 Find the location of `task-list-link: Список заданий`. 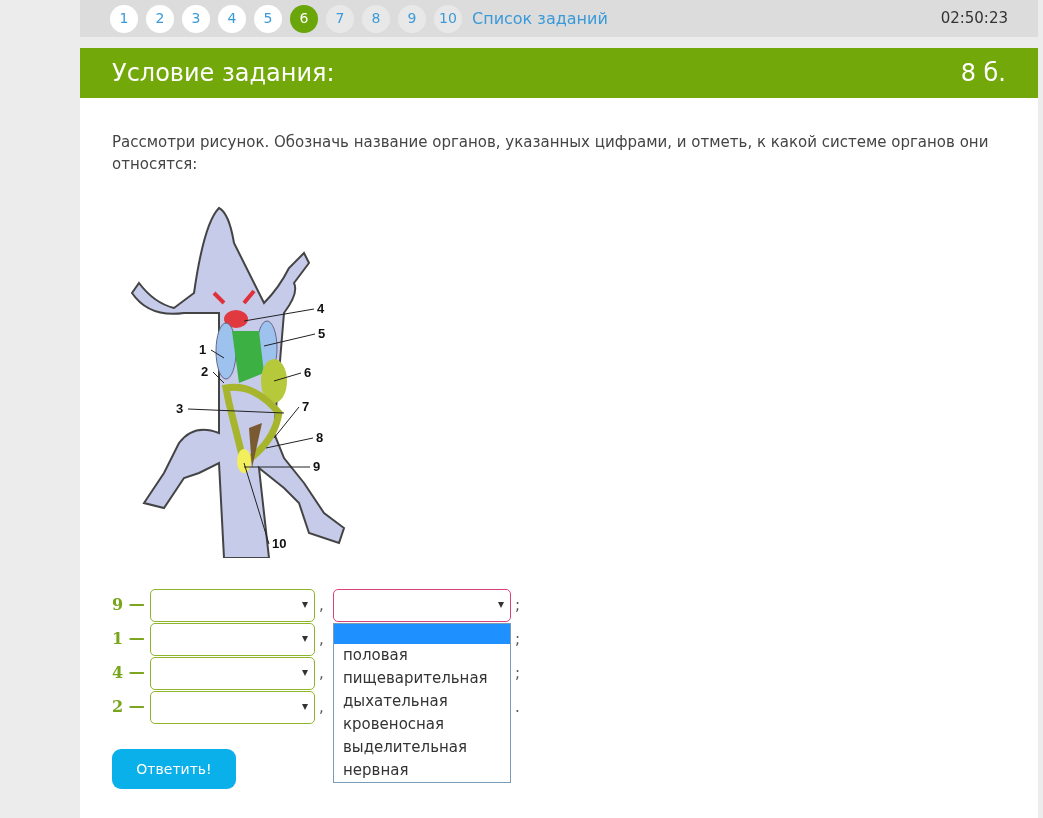

task-list-link: Список заданий is located at coordinates (540, 18).